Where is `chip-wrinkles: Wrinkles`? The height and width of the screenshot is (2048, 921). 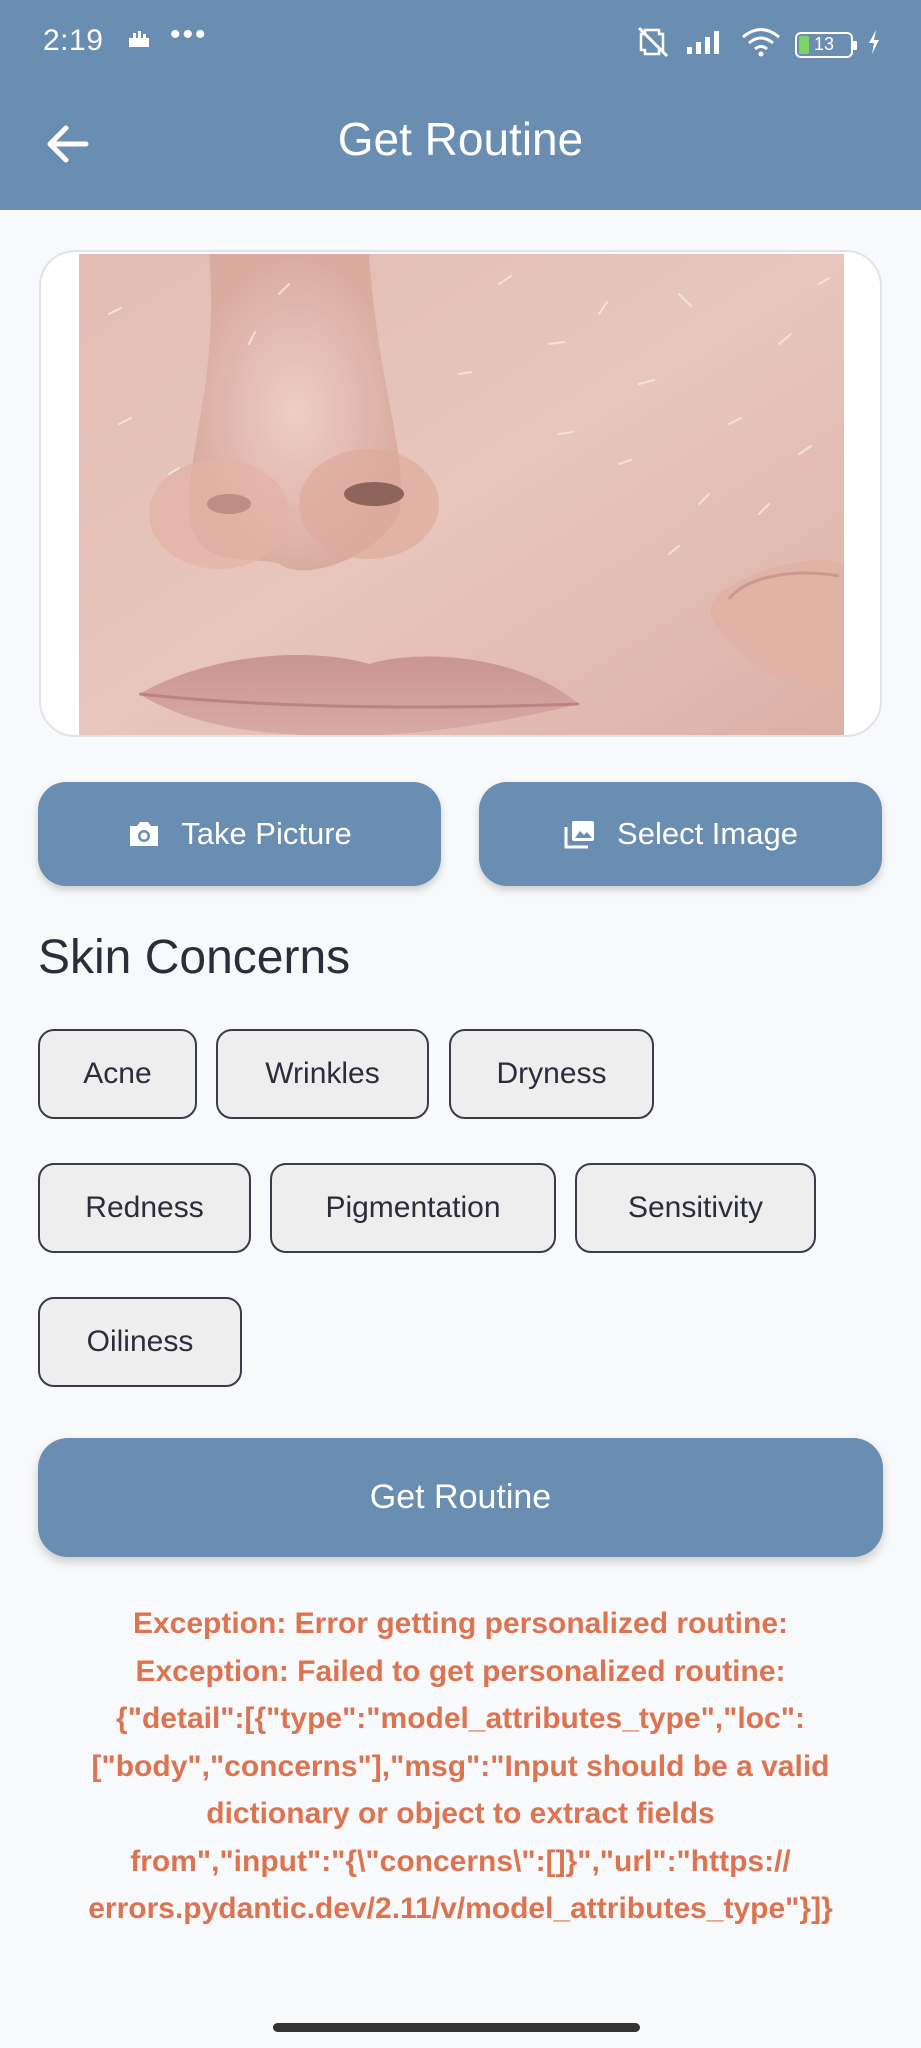 chip-wrinkles: Wrinkles is located at coordinates (322, 1074).